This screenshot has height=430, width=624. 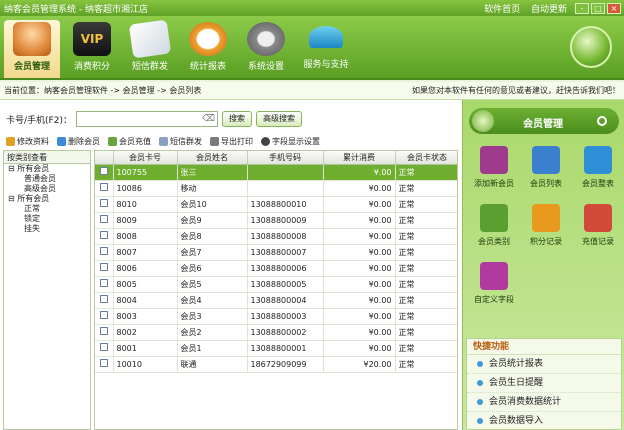 I want to click on panel-item-points: 积分记录, so click(x=546, y=225).